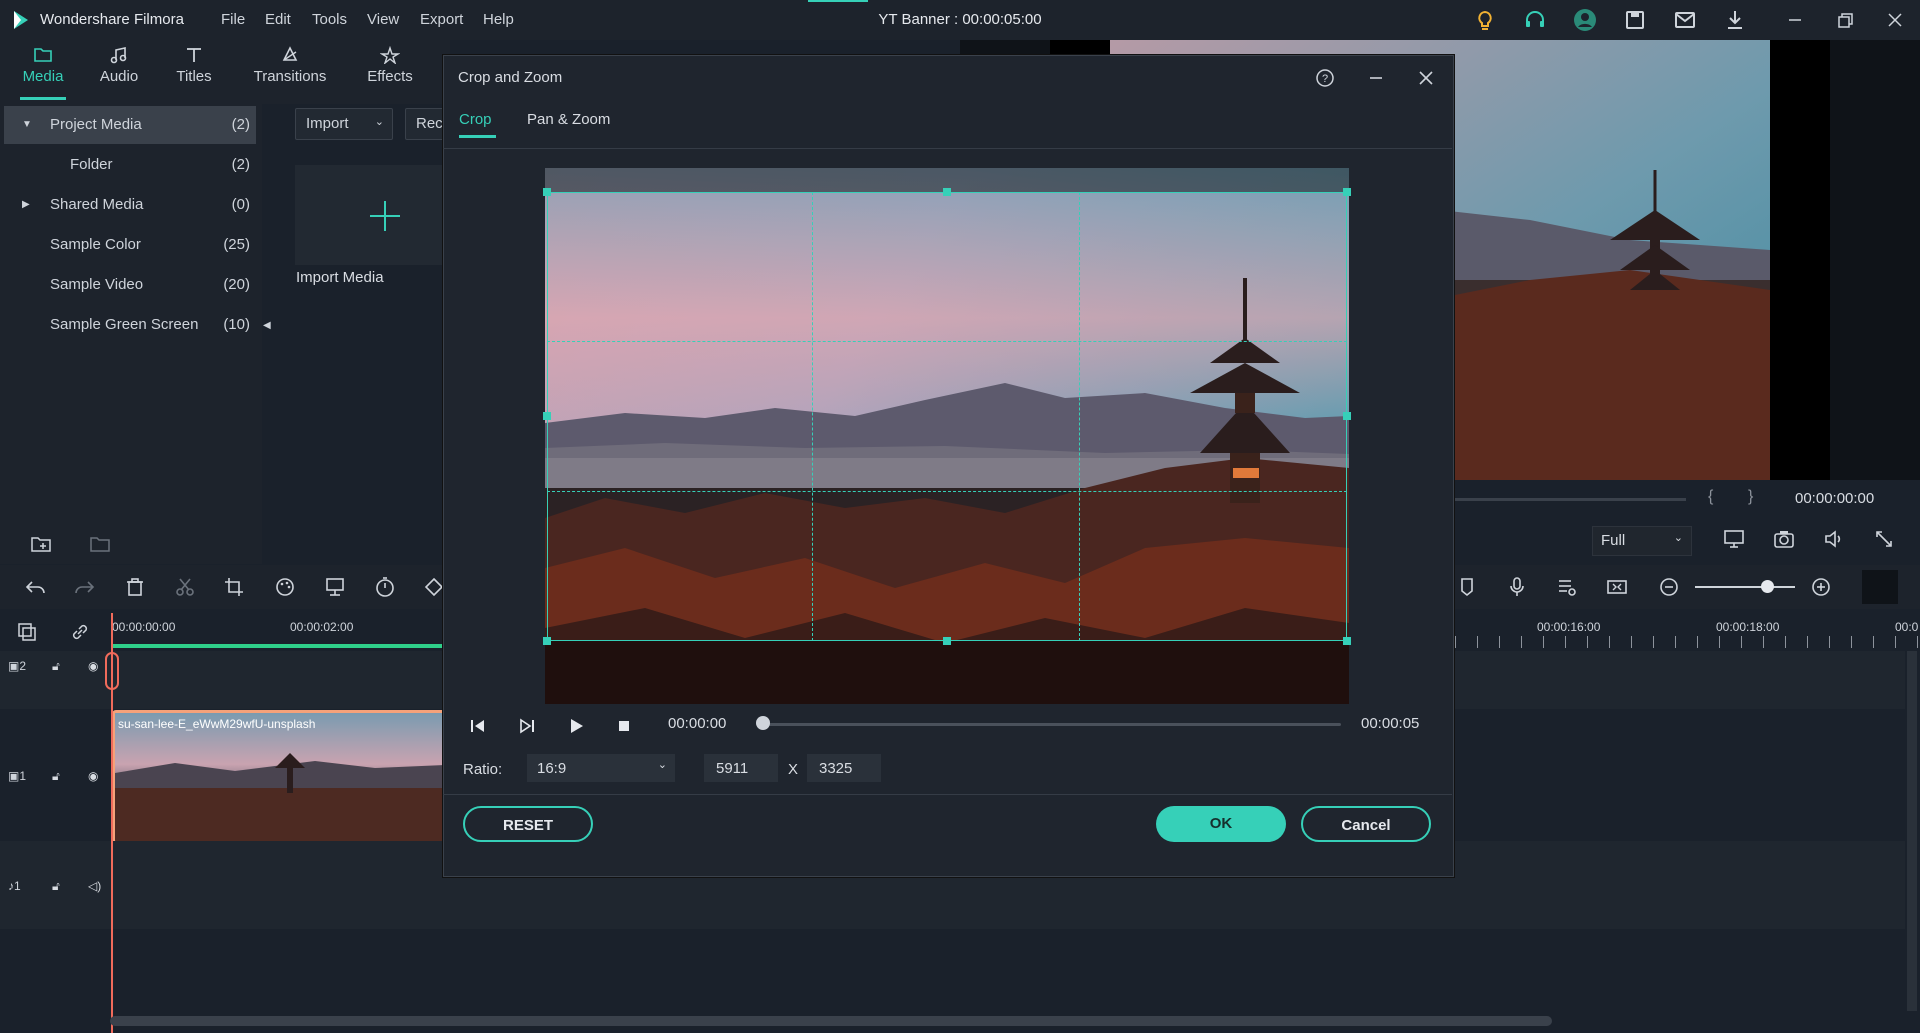 This screenshot has height=1033, width=1920. Describe the element at coordinates (576, 726) in the screenshot. I see `play-icon` at that location.